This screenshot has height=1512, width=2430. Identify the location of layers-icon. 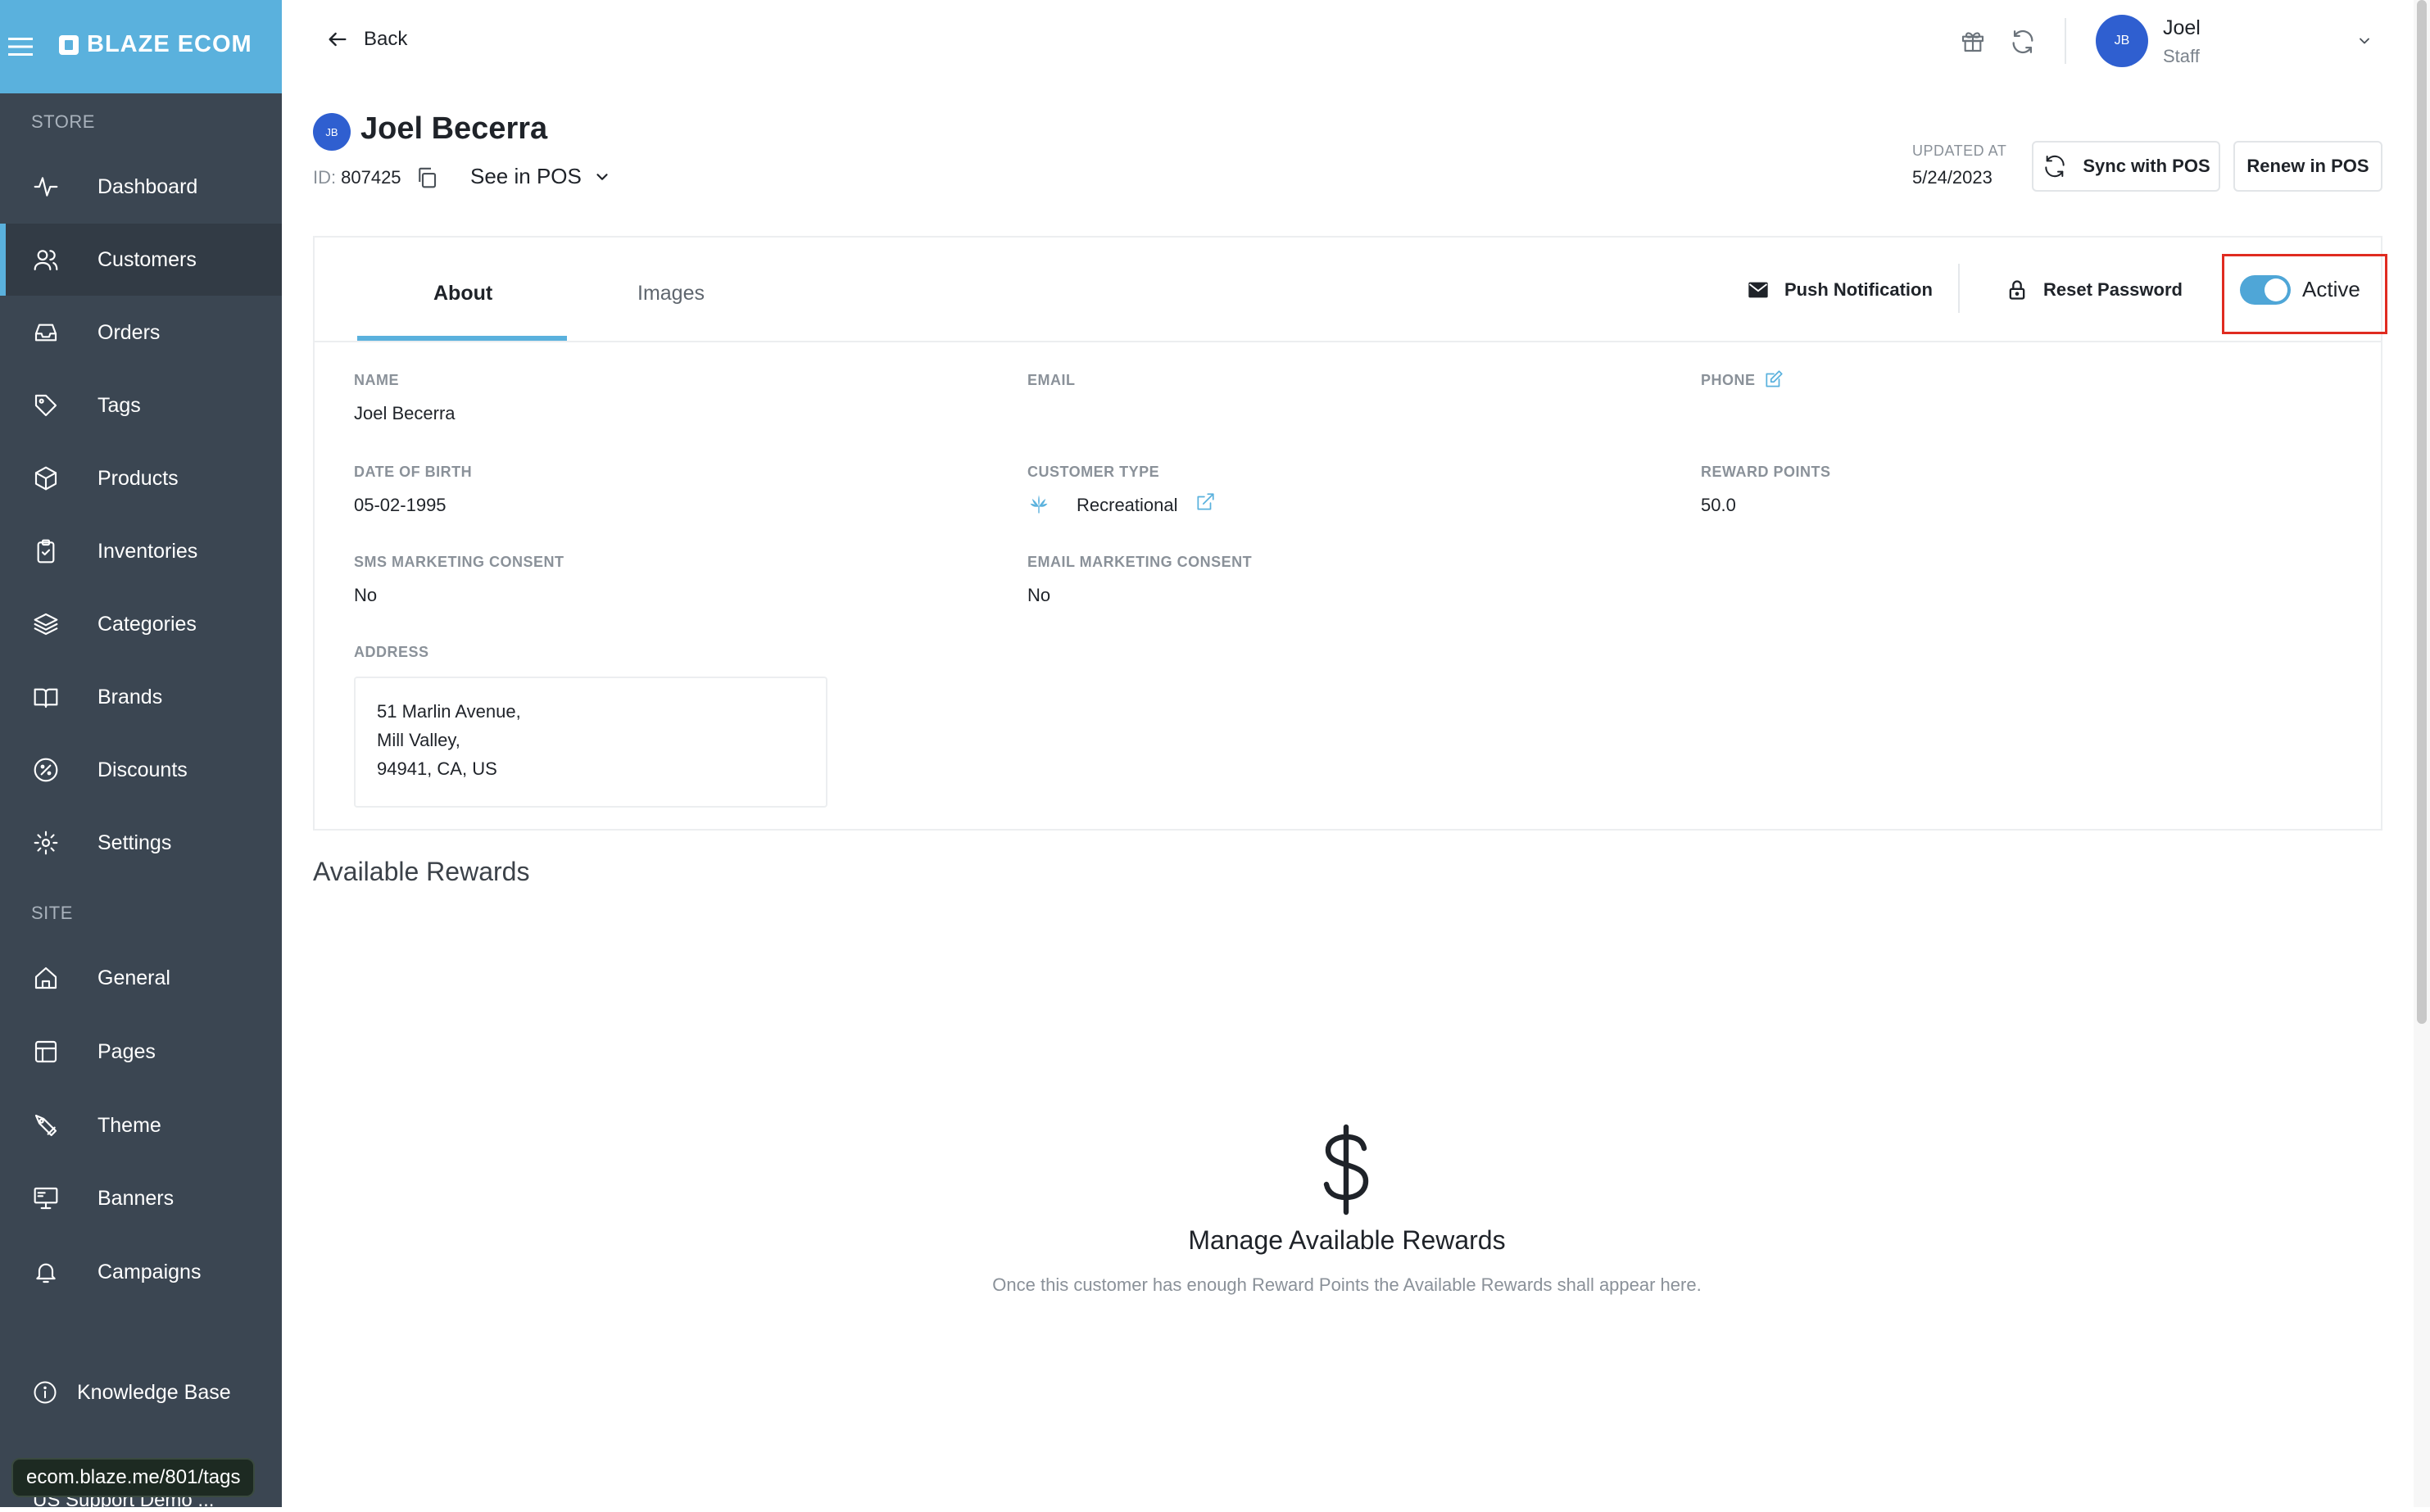
(46, 624).